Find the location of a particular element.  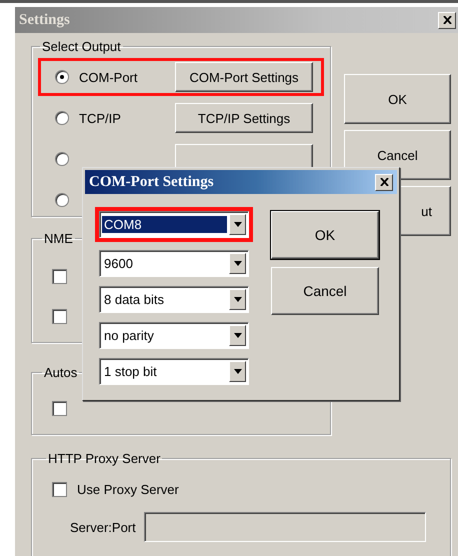

radio-label: COM-Port is located at coordinates (108, 77).